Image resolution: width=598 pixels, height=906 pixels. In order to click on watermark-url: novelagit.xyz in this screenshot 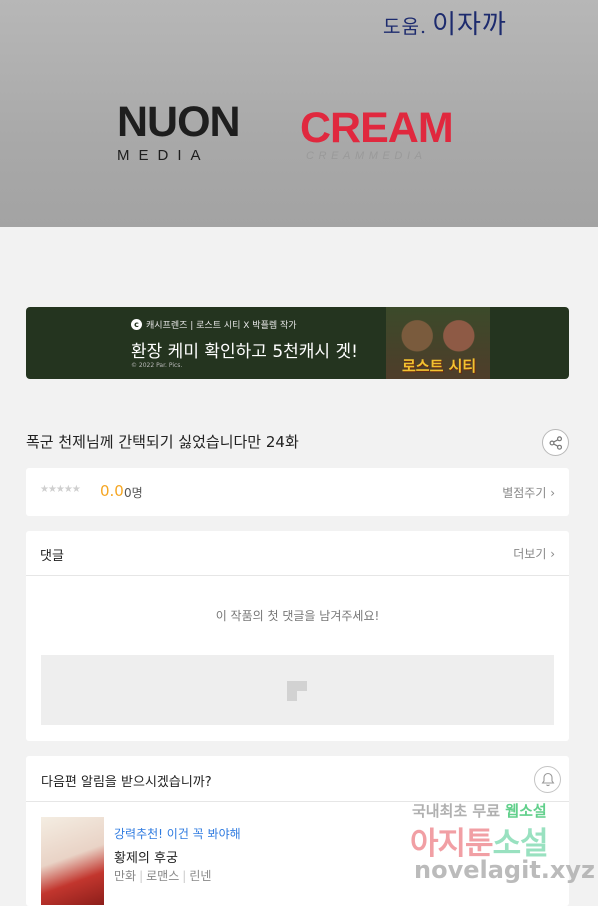, I will do `click(505, 870)`.